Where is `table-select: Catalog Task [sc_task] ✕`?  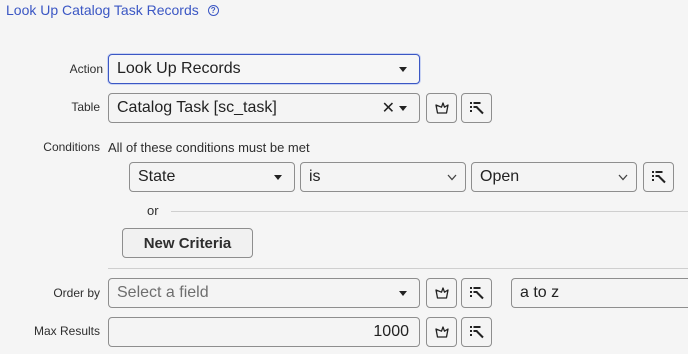
table-select: Catalog Task [sc_task] ✕ is located at coordinates (264, 108).